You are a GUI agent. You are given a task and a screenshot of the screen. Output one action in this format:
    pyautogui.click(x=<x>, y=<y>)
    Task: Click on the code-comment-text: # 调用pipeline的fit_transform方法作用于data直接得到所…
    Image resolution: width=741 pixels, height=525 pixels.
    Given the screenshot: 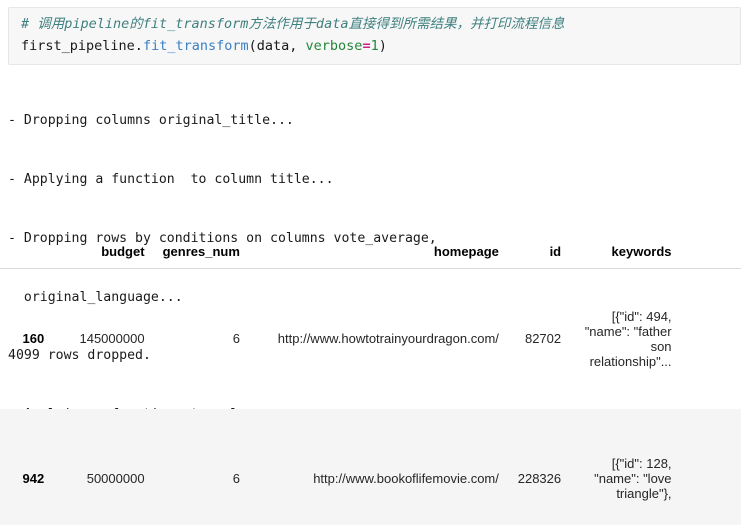 What is the action you would take?
    pyautogui.click(x=293, y=24)
    